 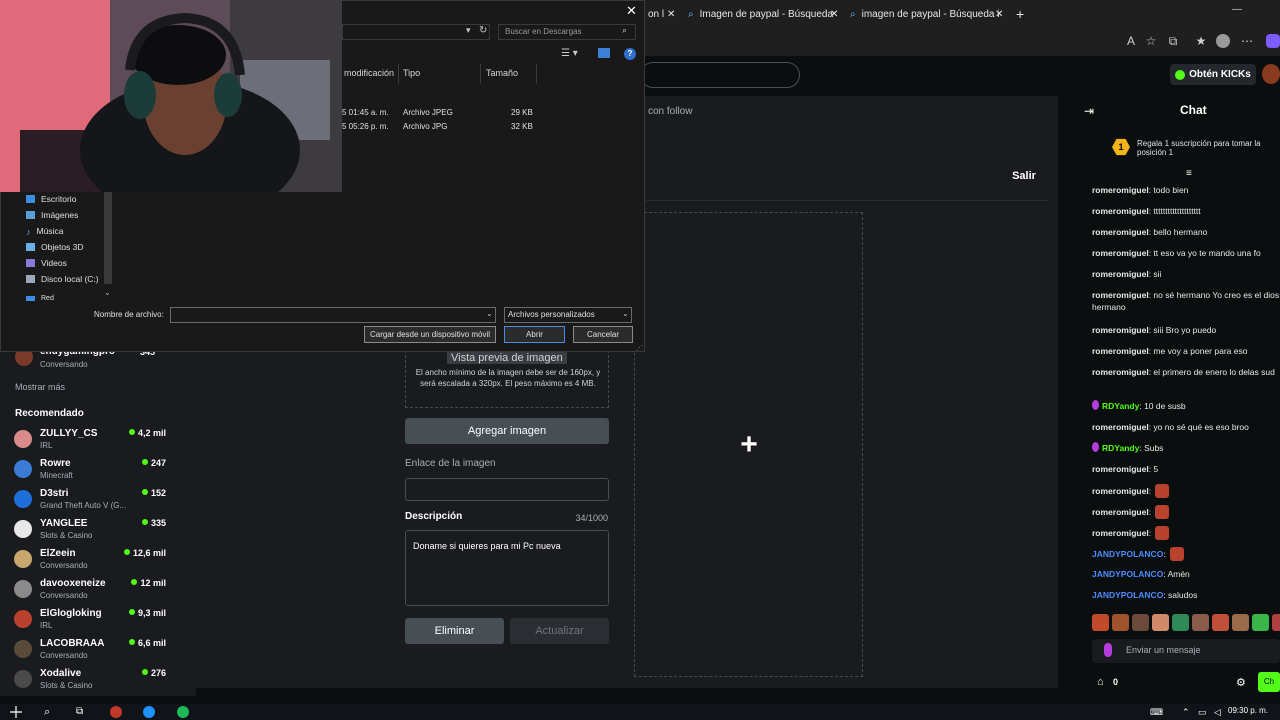 What do you see at coordinates (1108, 650) in the screenshot?
I see `emote-picker-icon` at bounding box center [1108, 650].